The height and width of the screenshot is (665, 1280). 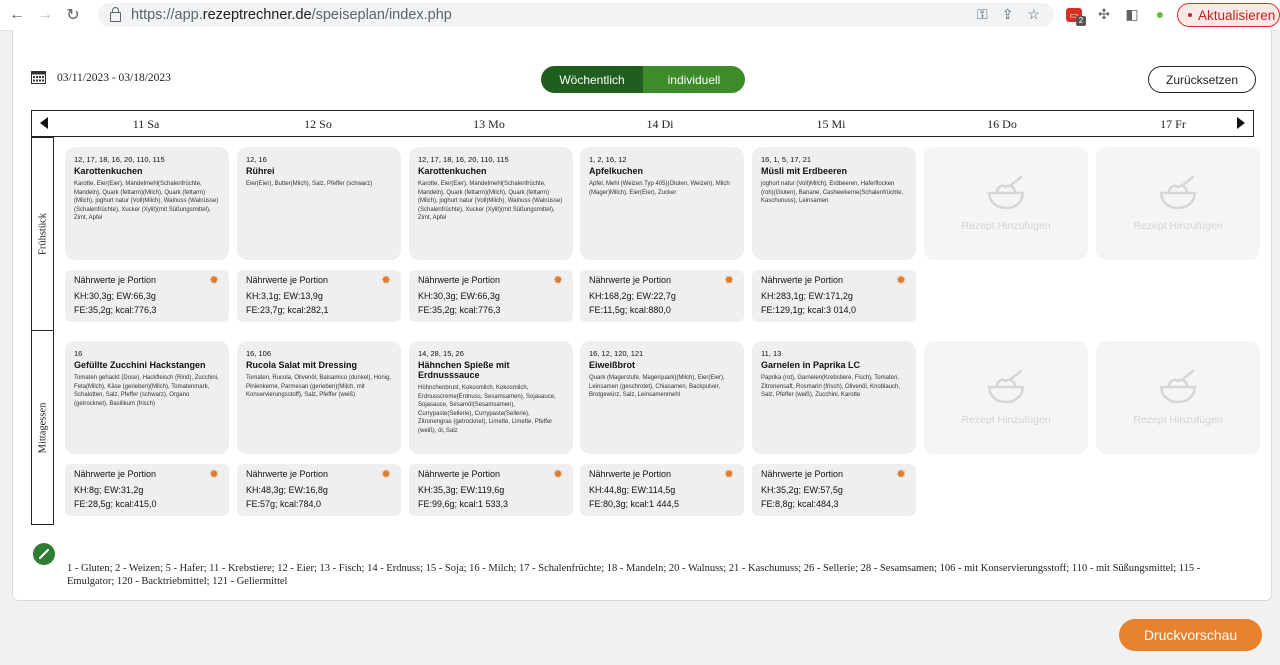 What do you see at coordinates (786, 159) in the screenshot?
I see `recipe-allergens: 16, 1, 5, 17, 21` at bounding box center [786, 159].